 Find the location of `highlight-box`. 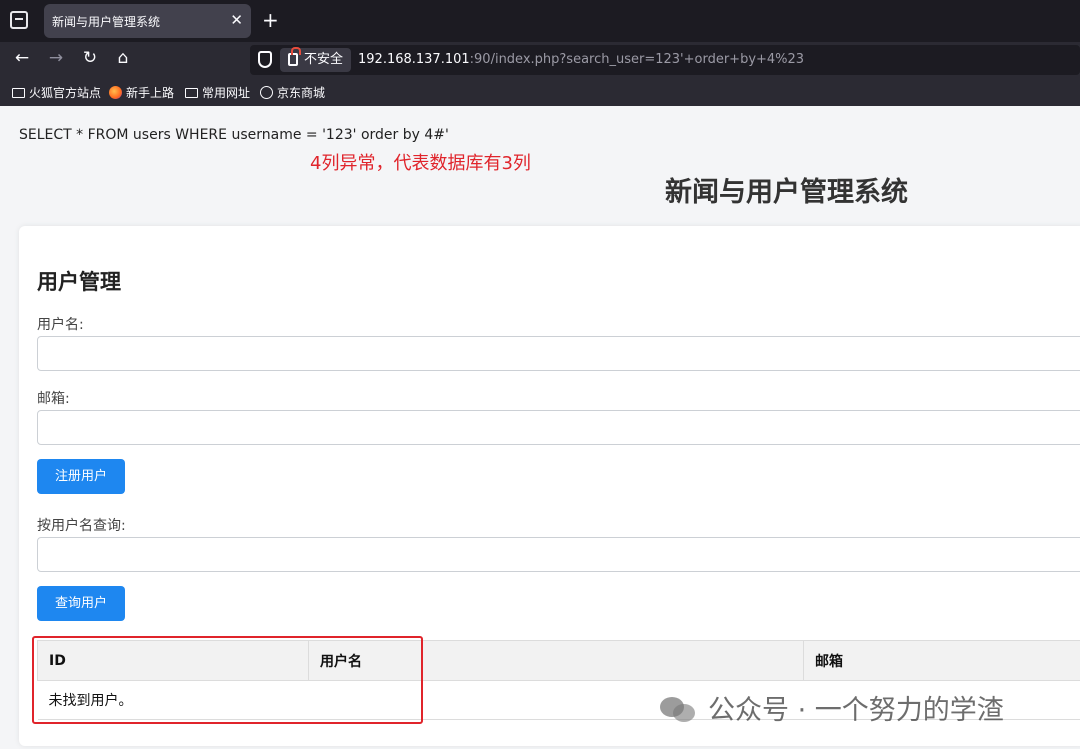

highlight-box is located at coordinates (227, 680).